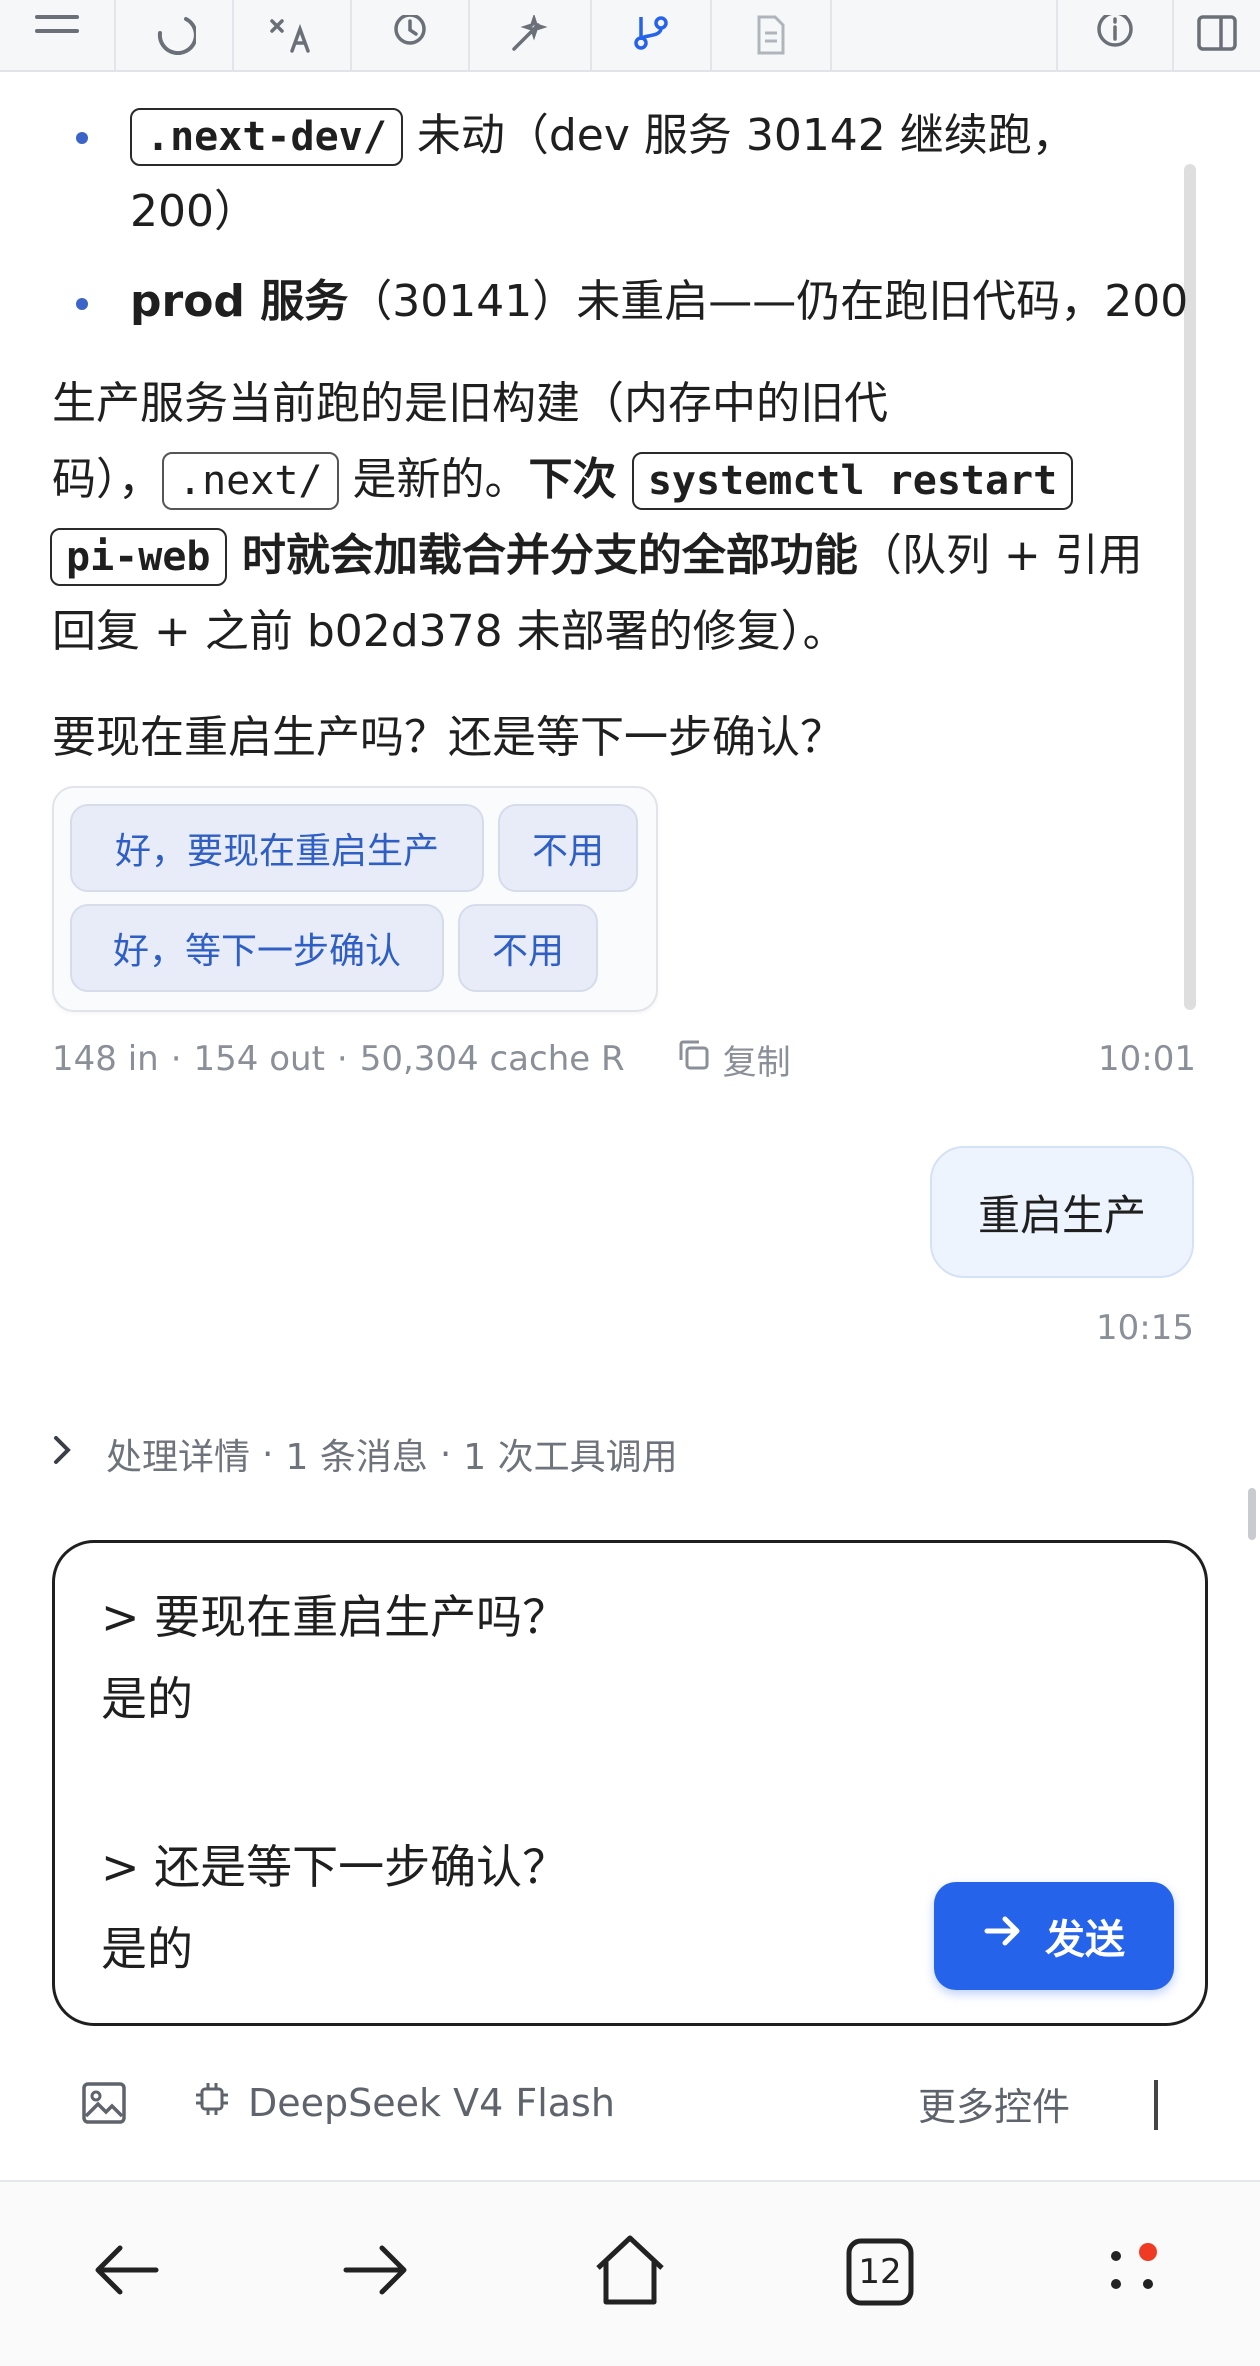 Image resolution: width=1260 pixels, height=2366 pixels. I want to click on copy-button: 复制, so click(734, 1059).